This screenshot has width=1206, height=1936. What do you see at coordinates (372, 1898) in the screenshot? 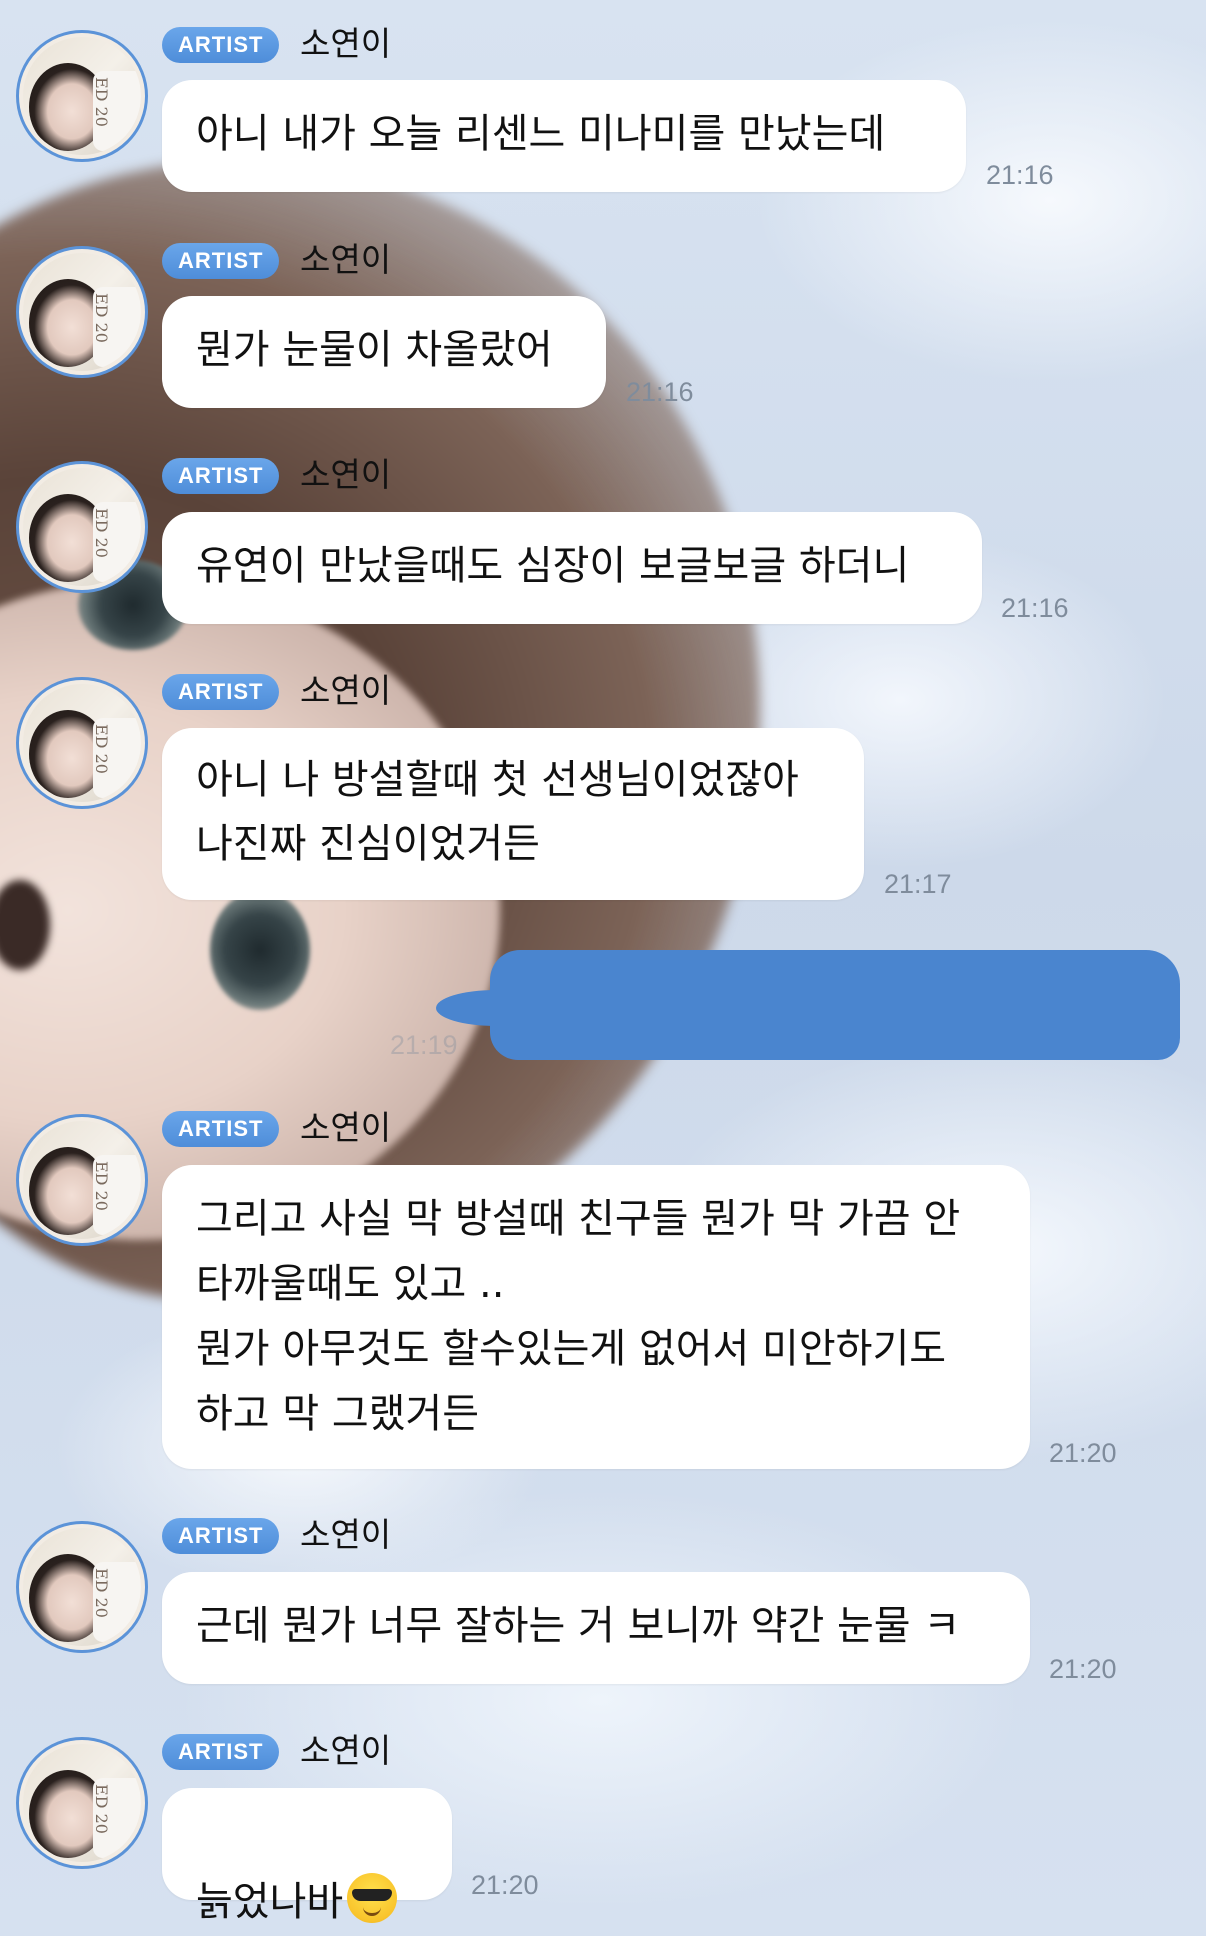
I see `sunglasses-emoji-icon` at bounding box center [372, 1898].